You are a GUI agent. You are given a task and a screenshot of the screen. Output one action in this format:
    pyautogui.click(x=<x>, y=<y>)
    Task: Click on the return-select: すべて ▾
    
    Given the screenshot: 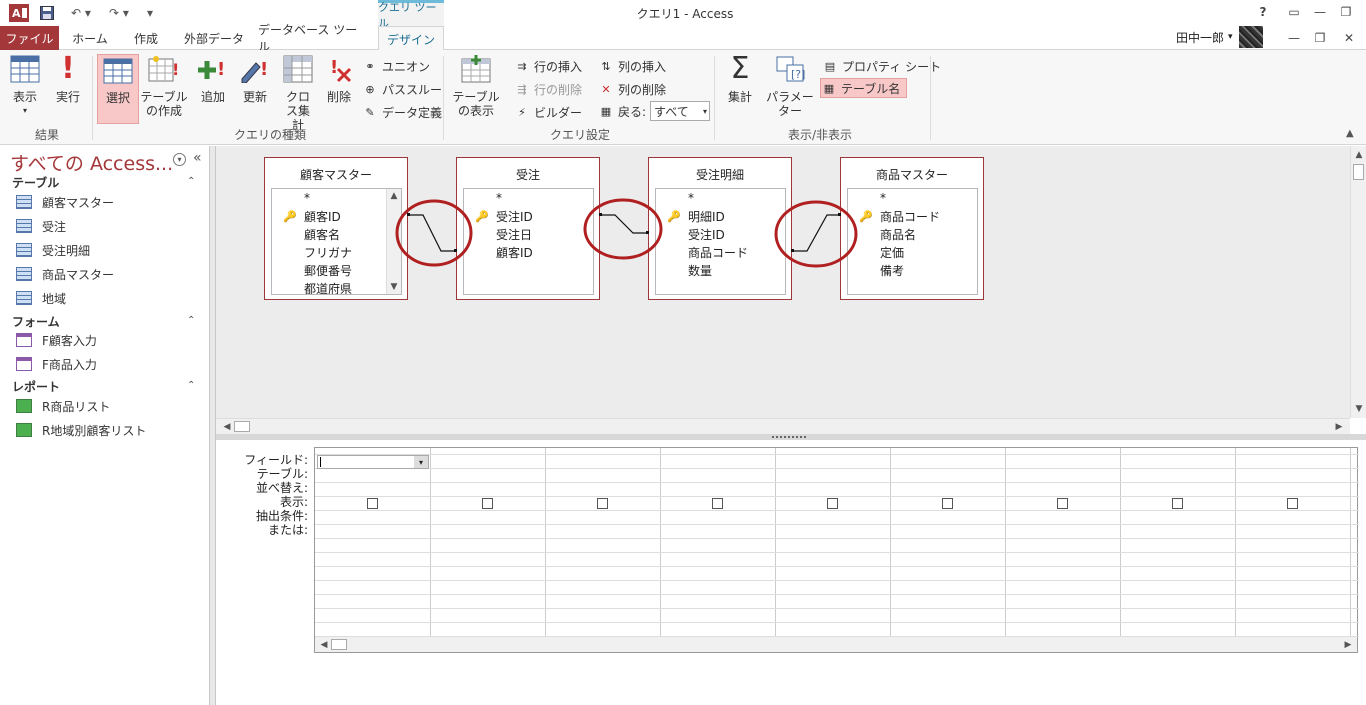 What is the action you would take?
    pyautogui.click(x=680, y=111)
    